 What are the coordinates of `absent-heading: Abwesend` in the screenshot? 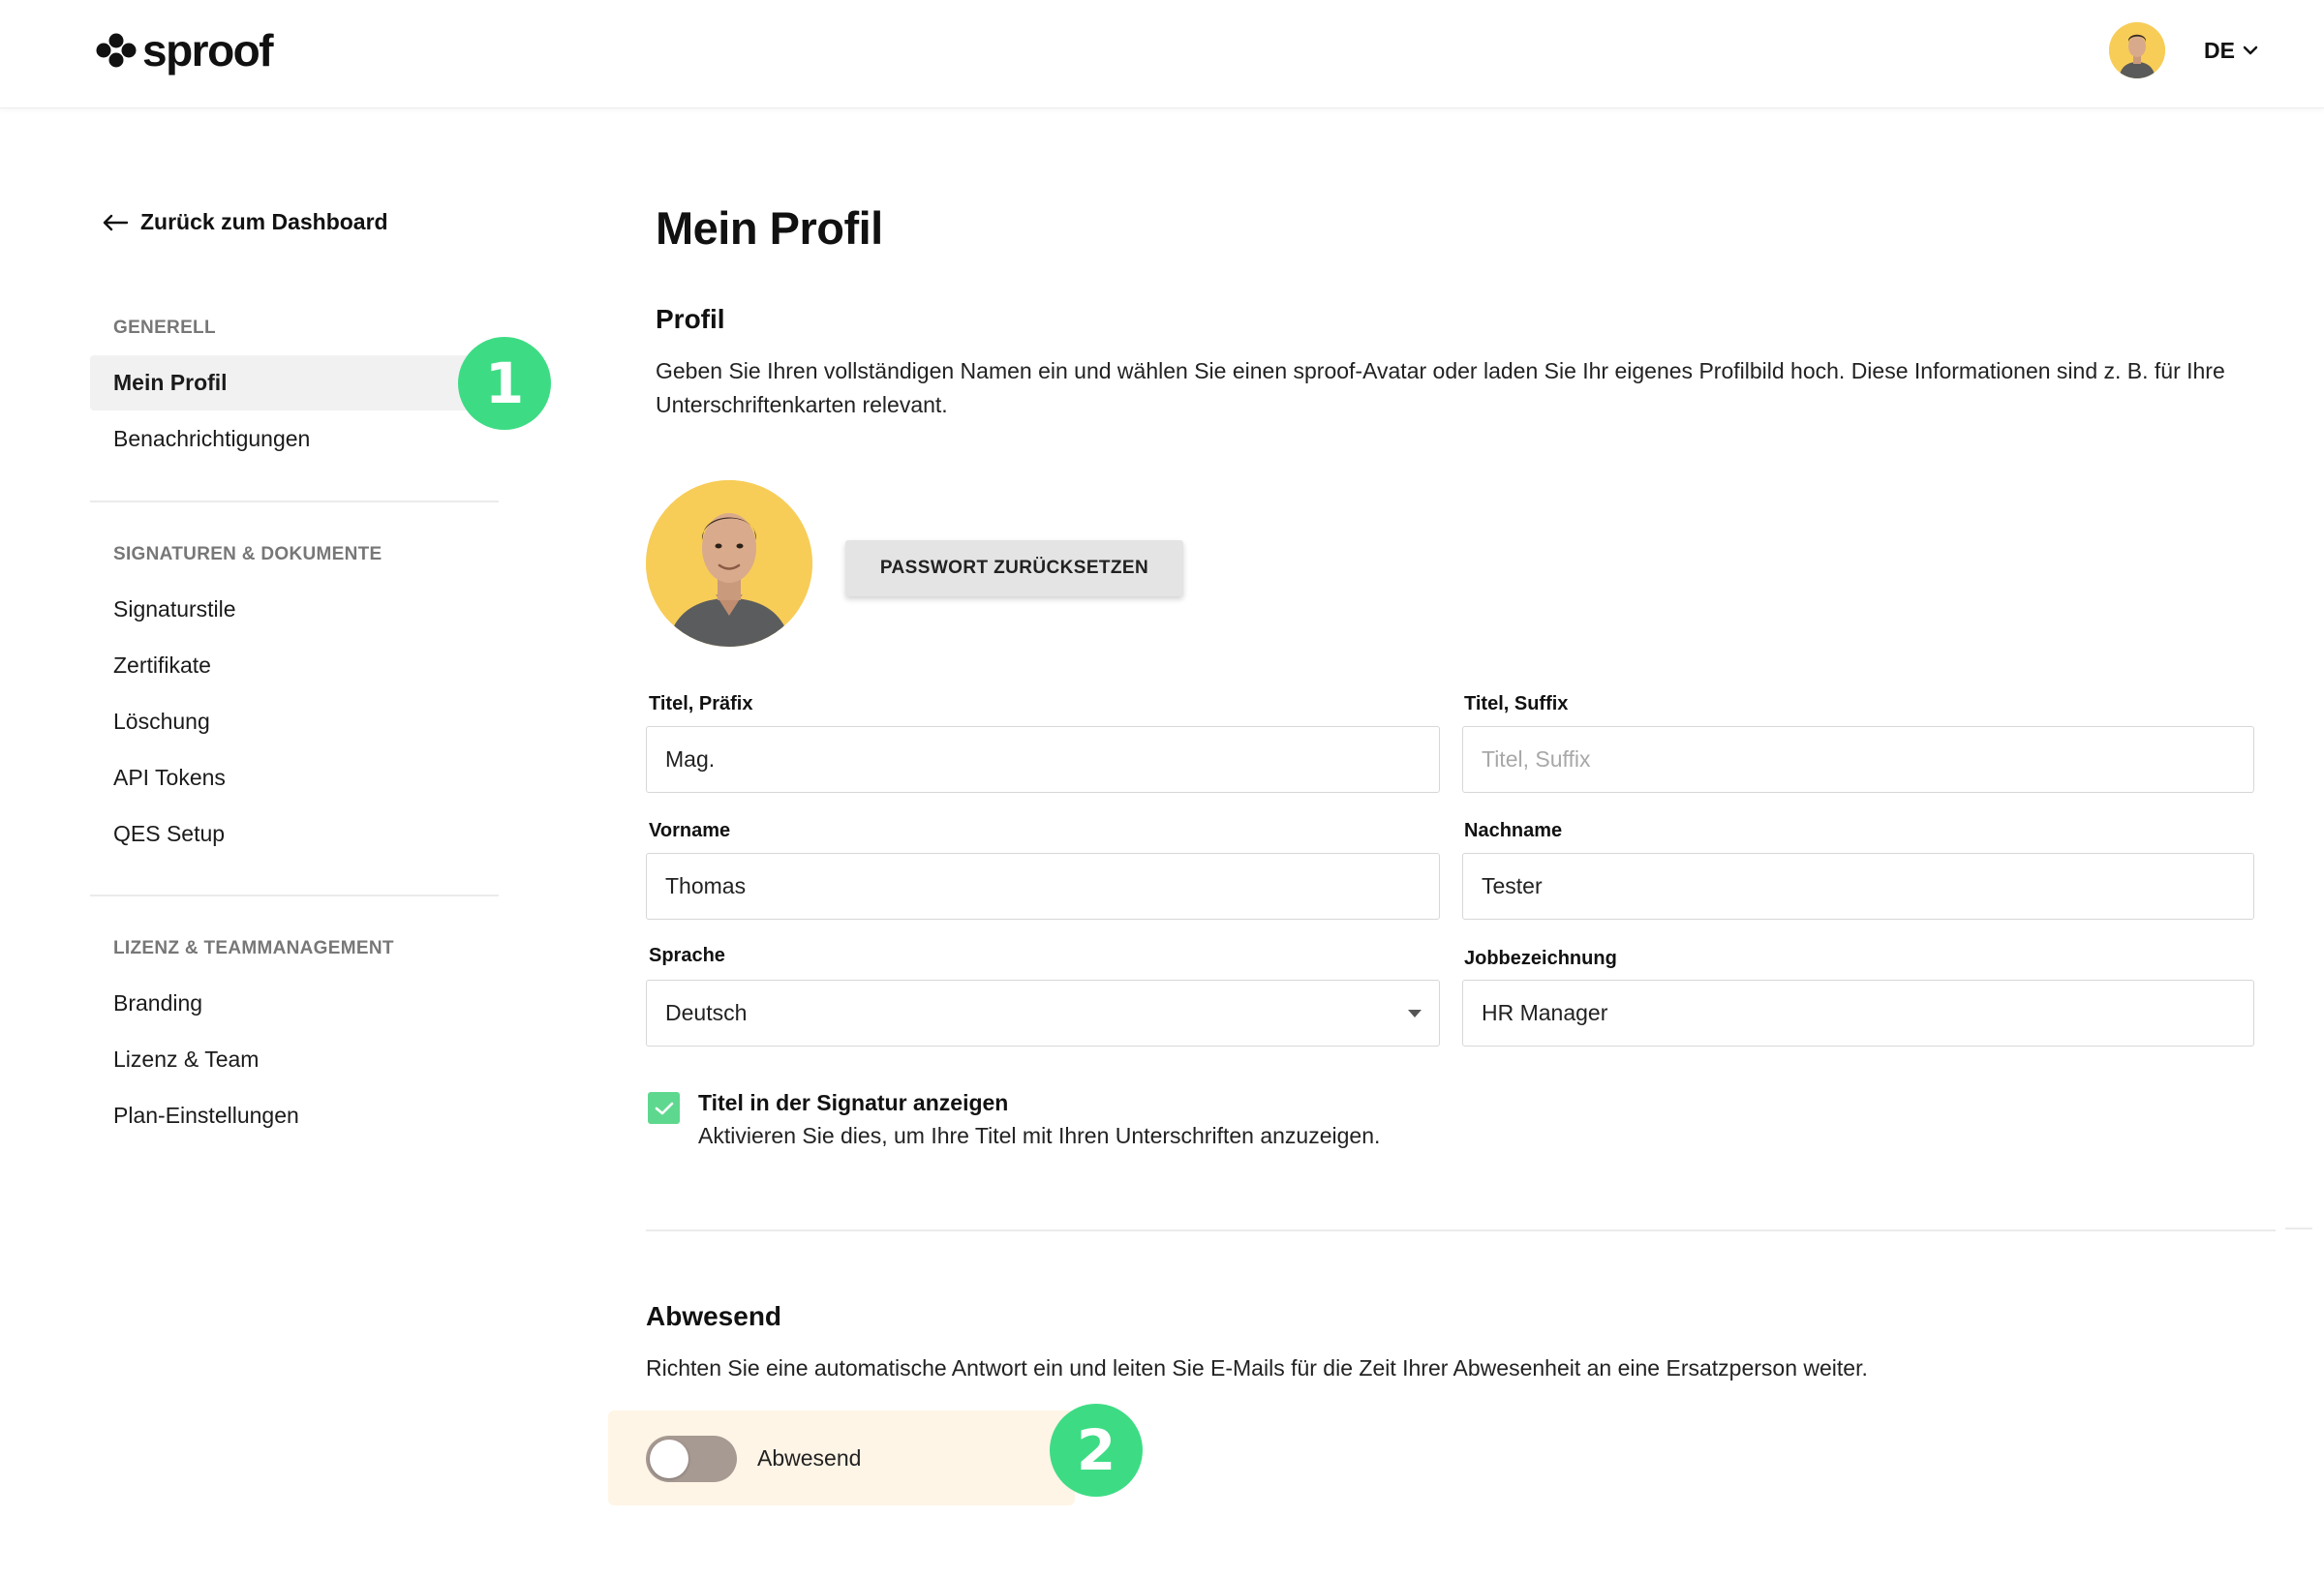 It's located at (714, 1316).